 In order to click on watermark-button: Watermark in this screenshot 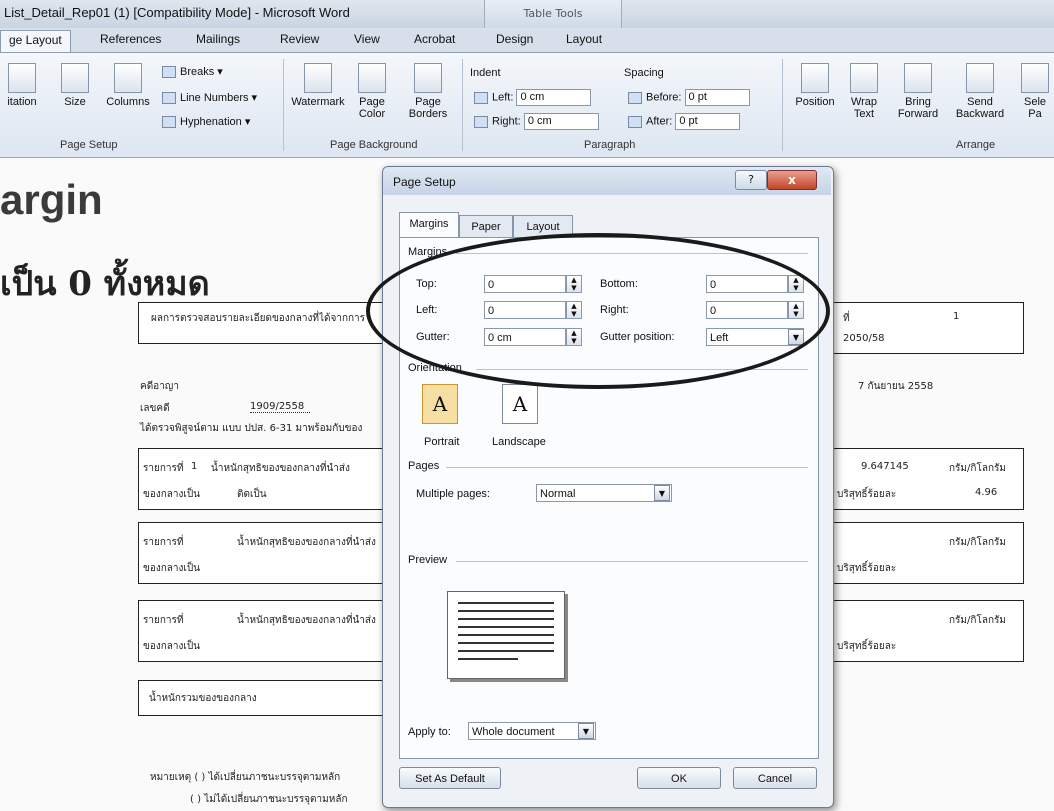, I will do `click(318, 85)`.